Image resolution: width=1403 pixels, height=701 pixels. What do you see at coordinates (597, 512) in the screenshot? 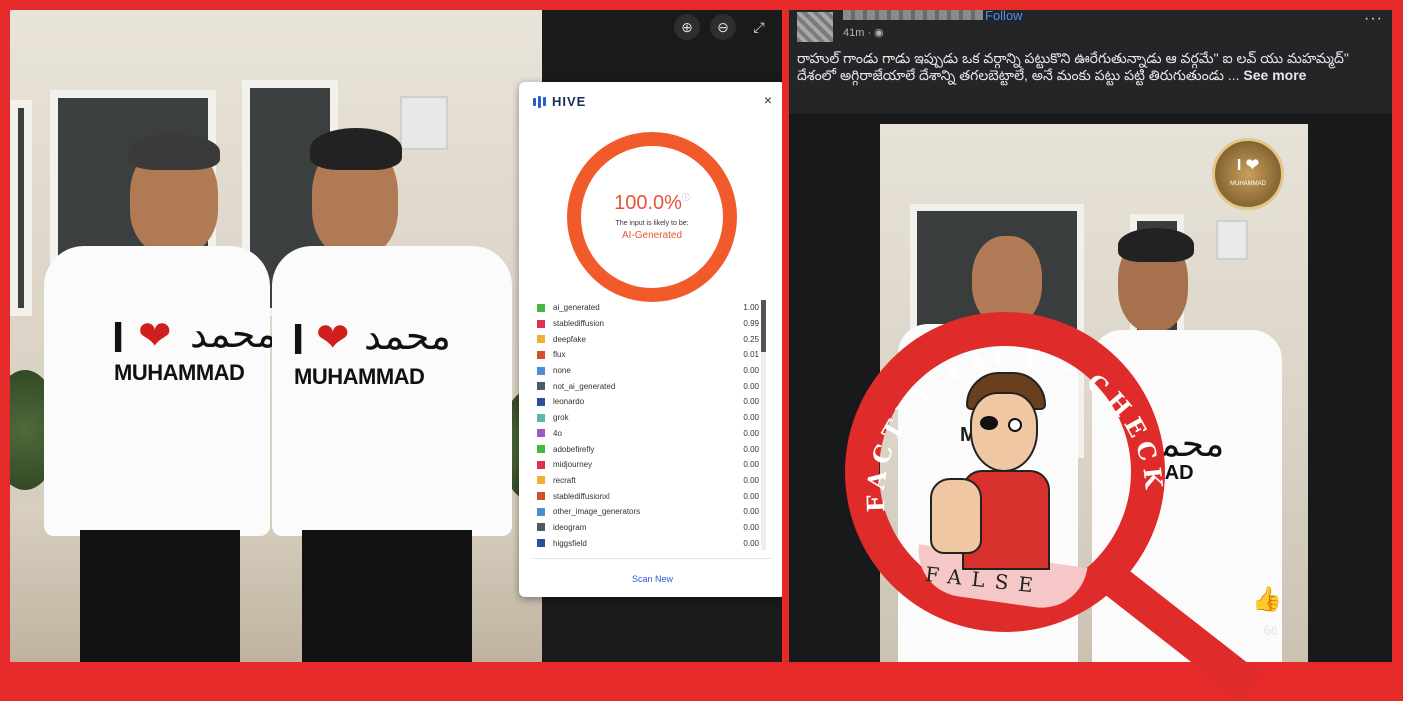
I see `model-name: other_image_generators` at bounding box center [597, 512].